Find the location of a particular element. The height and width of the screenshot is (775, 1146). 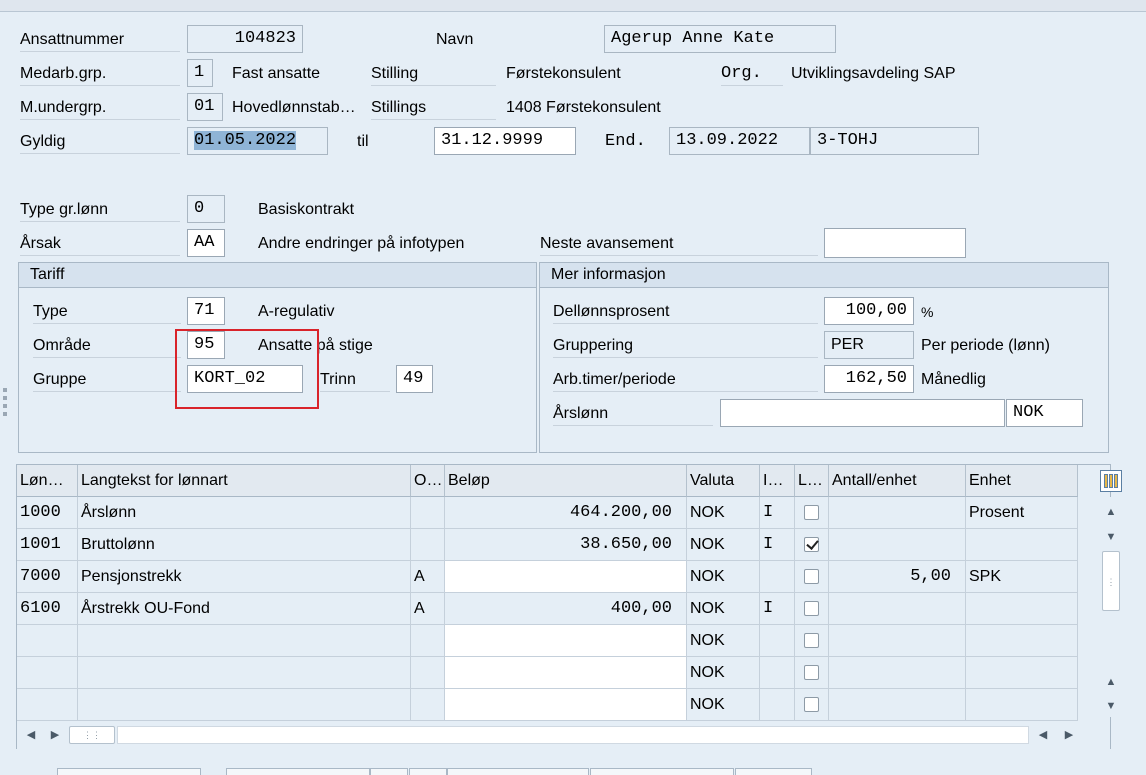

langtekst-cell: Bruttolønn is located at coordinates (244, 545).